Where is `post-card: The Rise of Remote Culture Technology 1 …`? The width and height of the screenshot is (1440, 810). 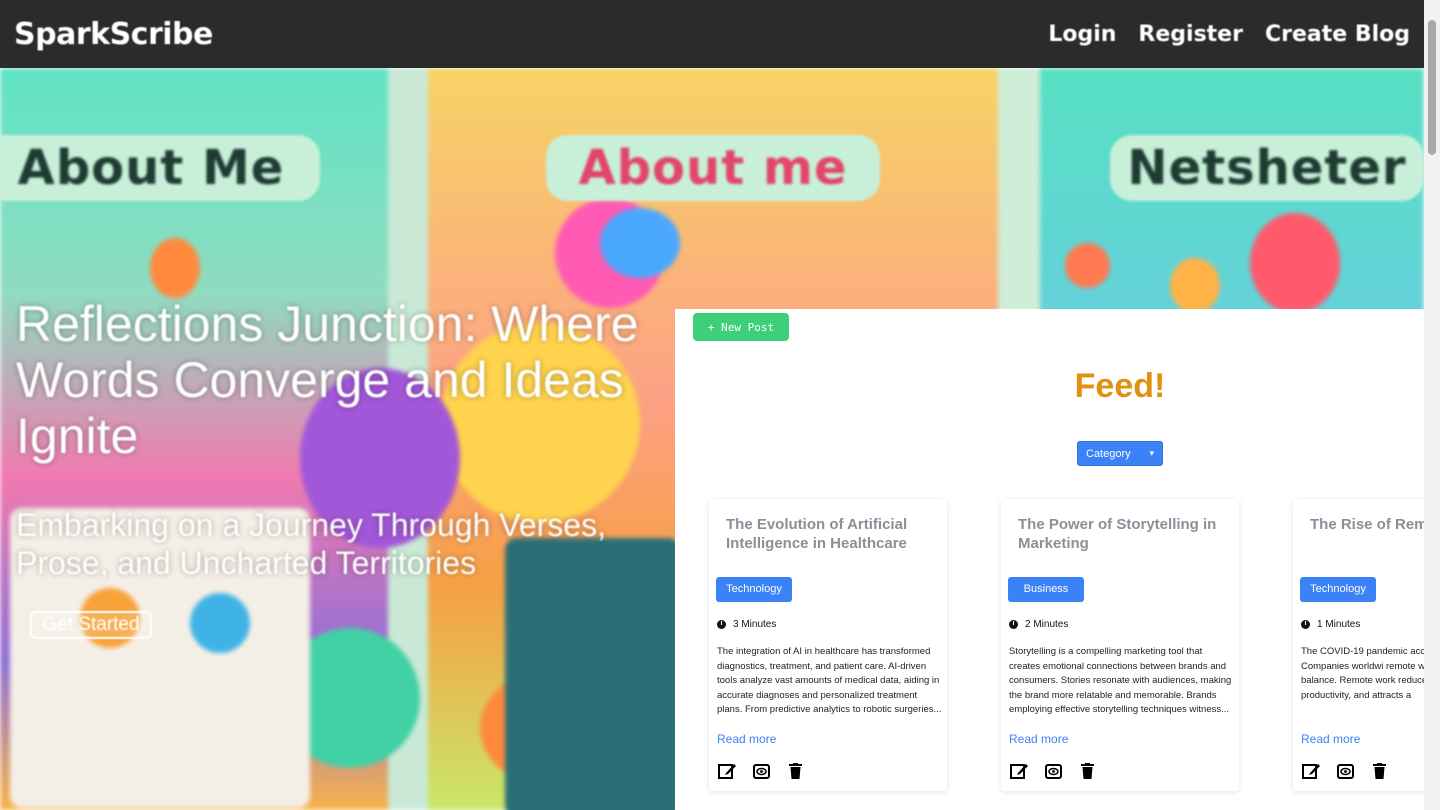 post-card: The Rise of Remote Culture Technology 1 … is located at coordinates (1366, 645).